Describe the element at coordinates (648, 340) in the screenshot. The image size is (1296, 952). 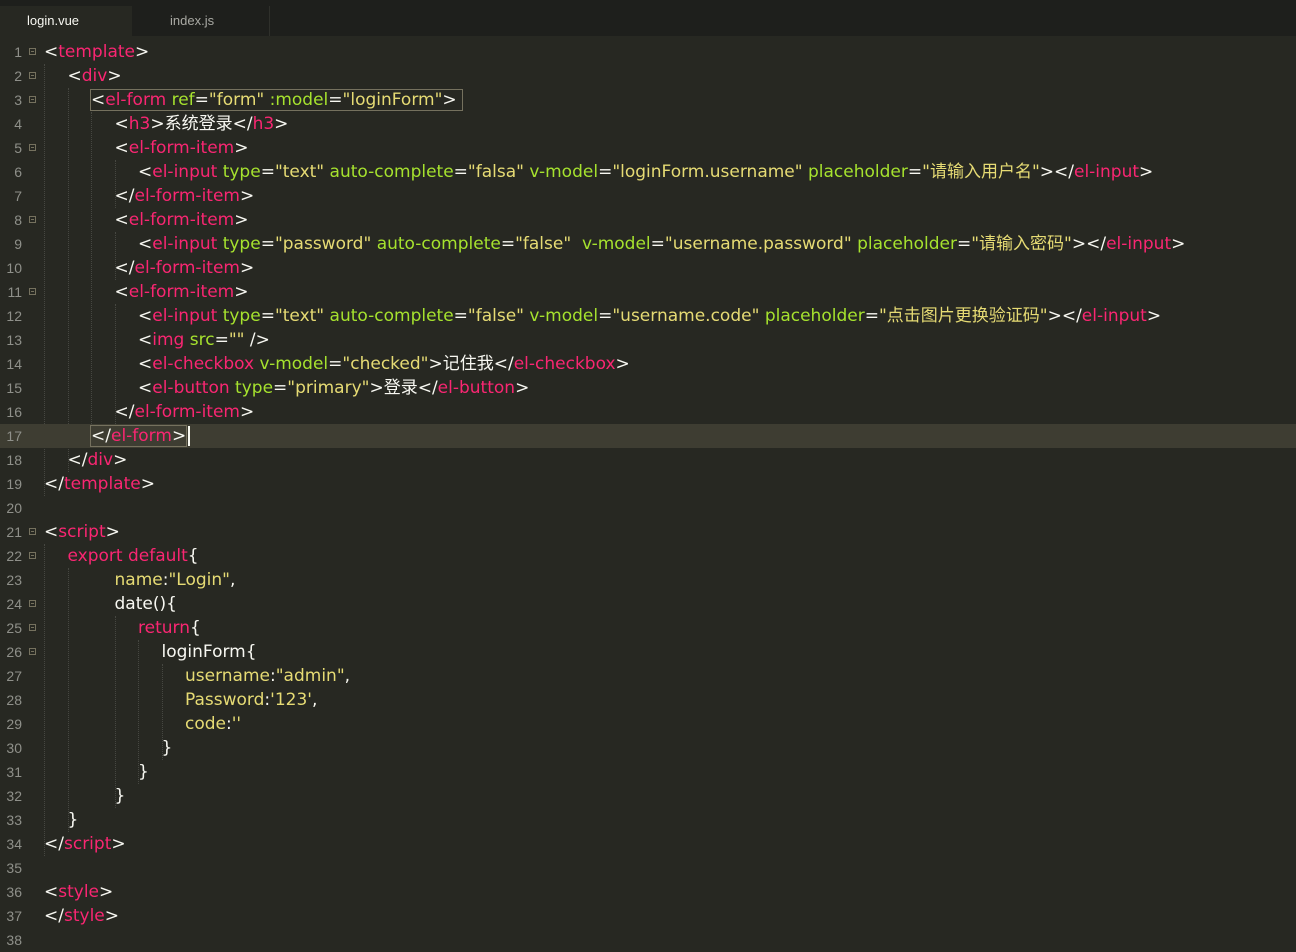
I see `code-line: 13 <img src="" />` at that location.